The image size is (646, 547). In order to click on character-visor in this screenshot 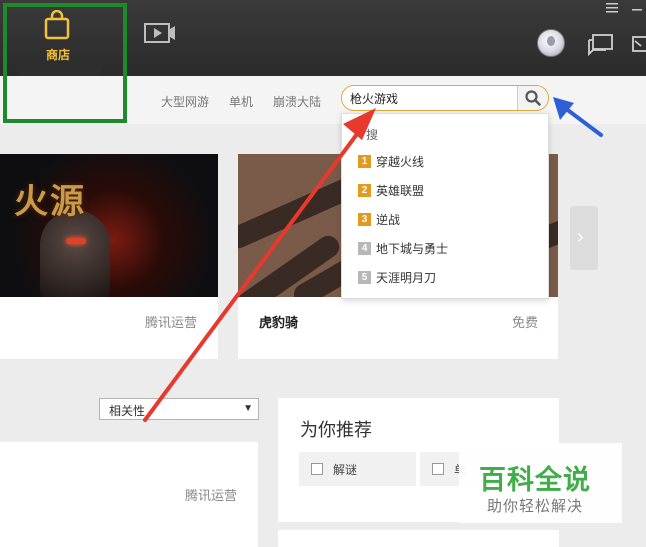, I will do `click(76, 241)`.